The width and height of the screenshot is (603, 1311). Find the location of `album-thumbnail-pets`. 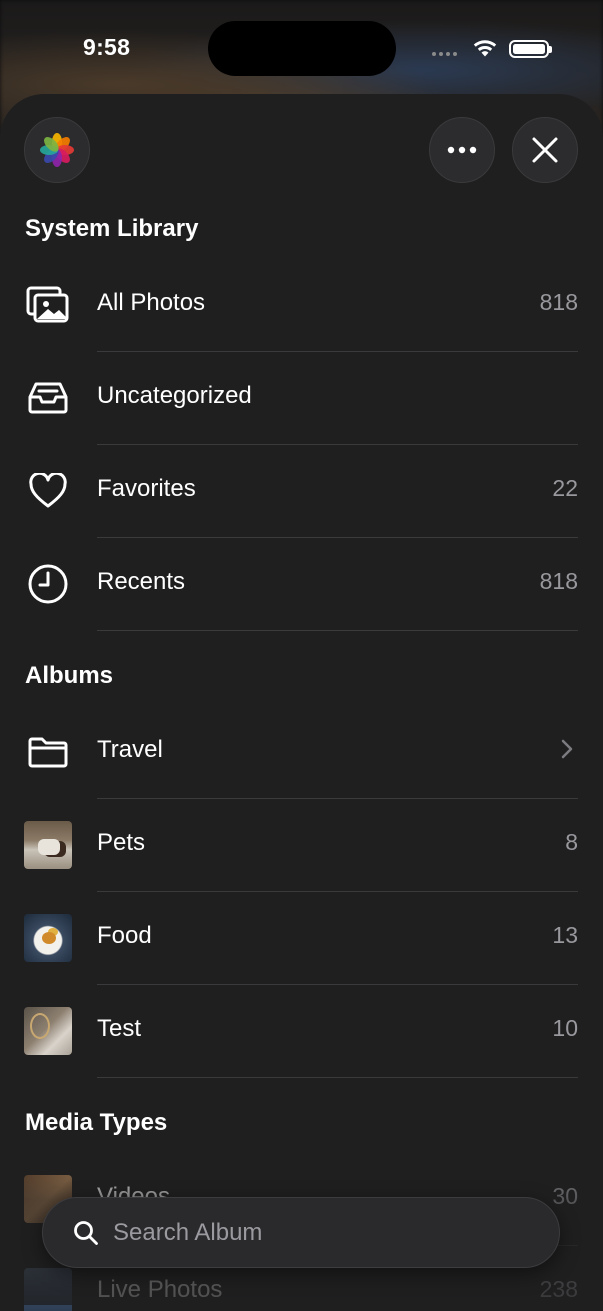

album-thumbnail-pets is located at coordinates (48, 845).